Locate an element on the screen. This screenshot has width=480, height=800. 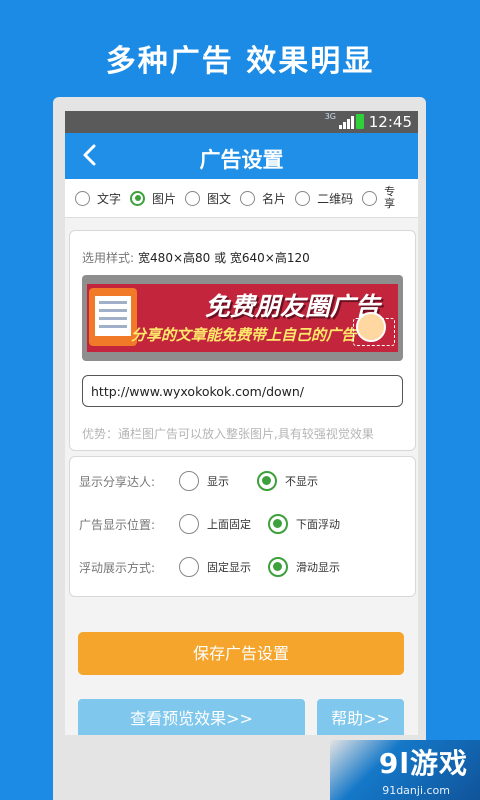
option-label: 浮动展示方式: is located at coordinates (117, 567).